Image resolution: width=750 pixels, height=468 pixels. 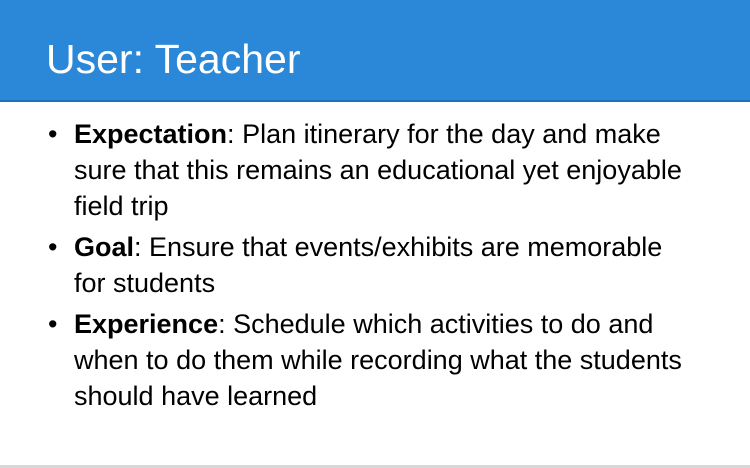 What do you see at coordinates (146, 324) in the screenshot?
I see `bullet-term: Experience` at bounding box center [146, 324].